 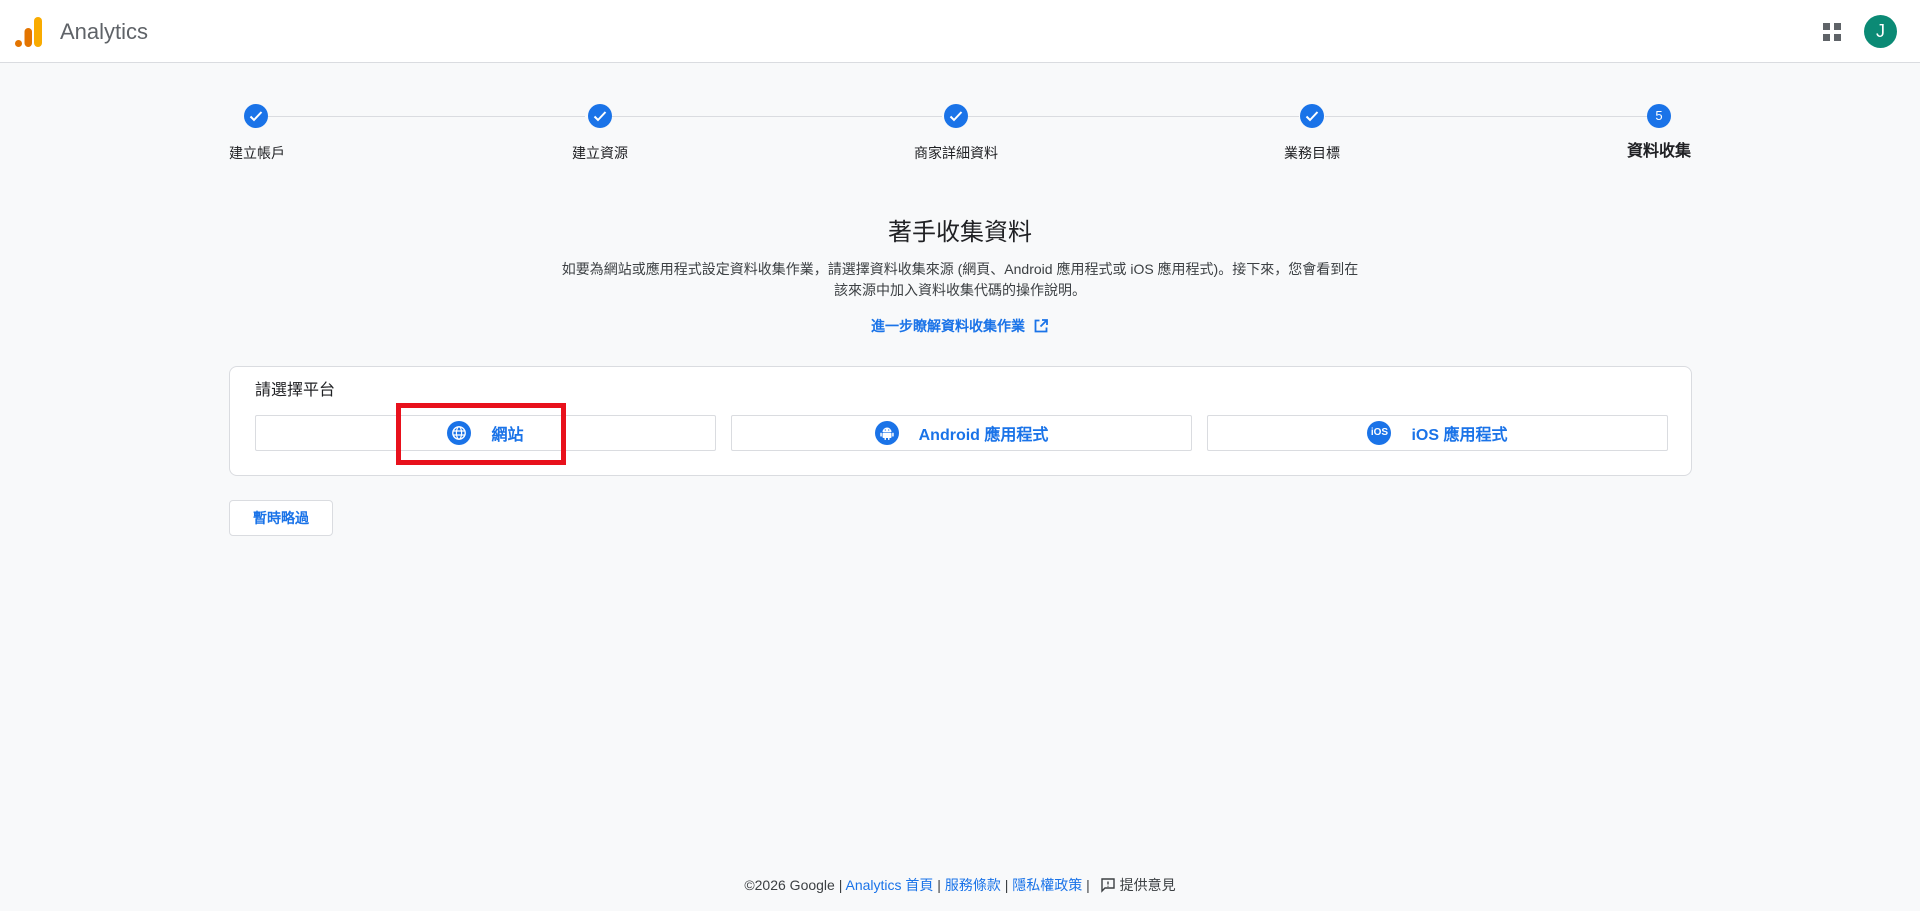 I want to click on android-platform-button: Android 應用程式, so click(x=961, y=433).